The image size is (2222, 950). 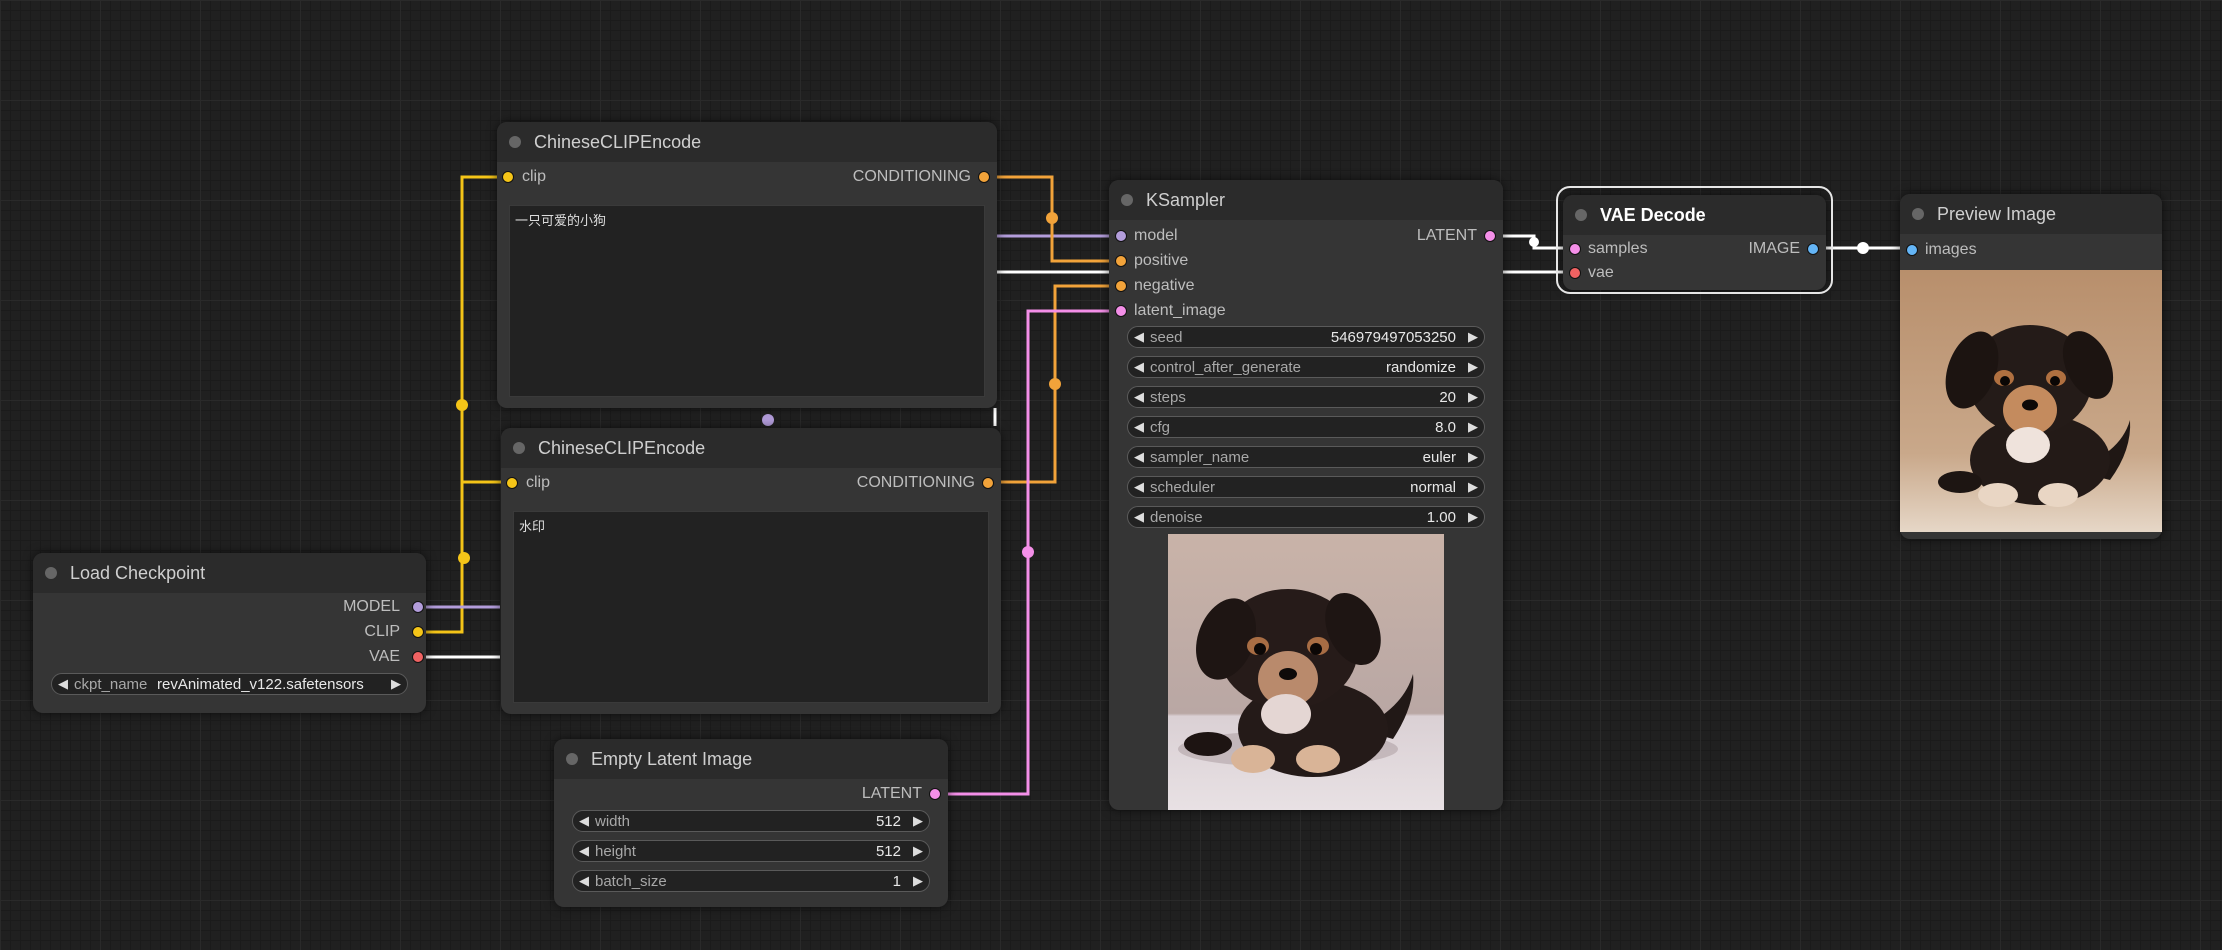 I want to click on input-images-pin, so click(x=1912, y=250).